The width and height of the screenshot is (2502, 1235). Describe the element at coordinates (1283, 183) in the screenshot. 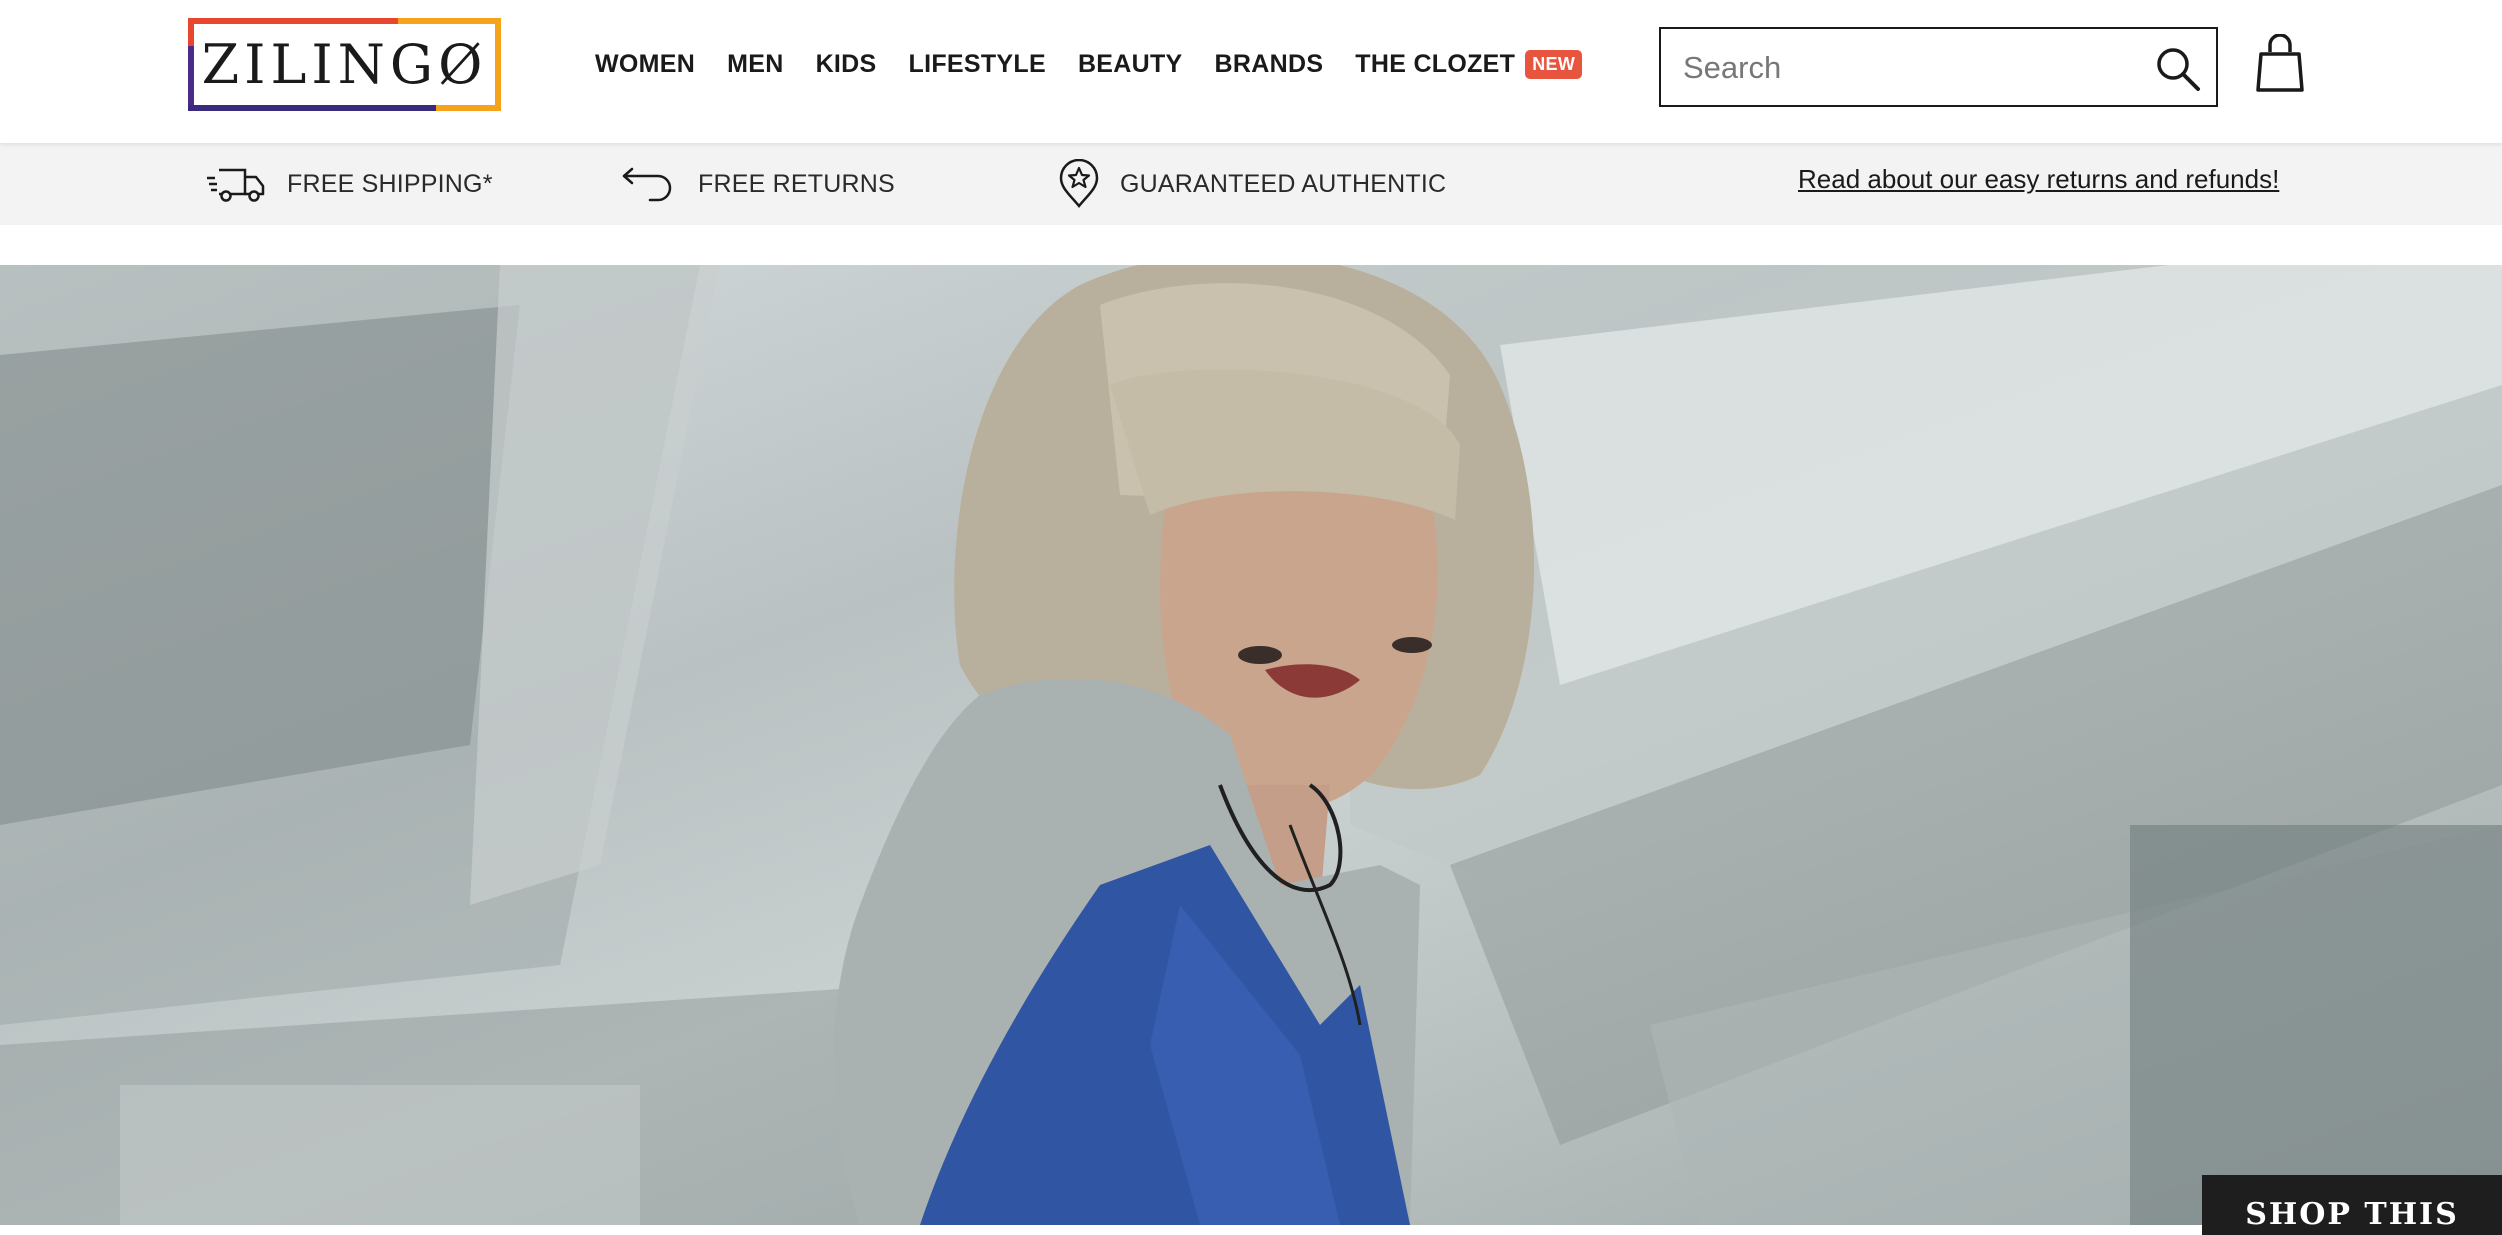

I see `benefit-label: GUARANTEED AUTHENTIC` at that location.